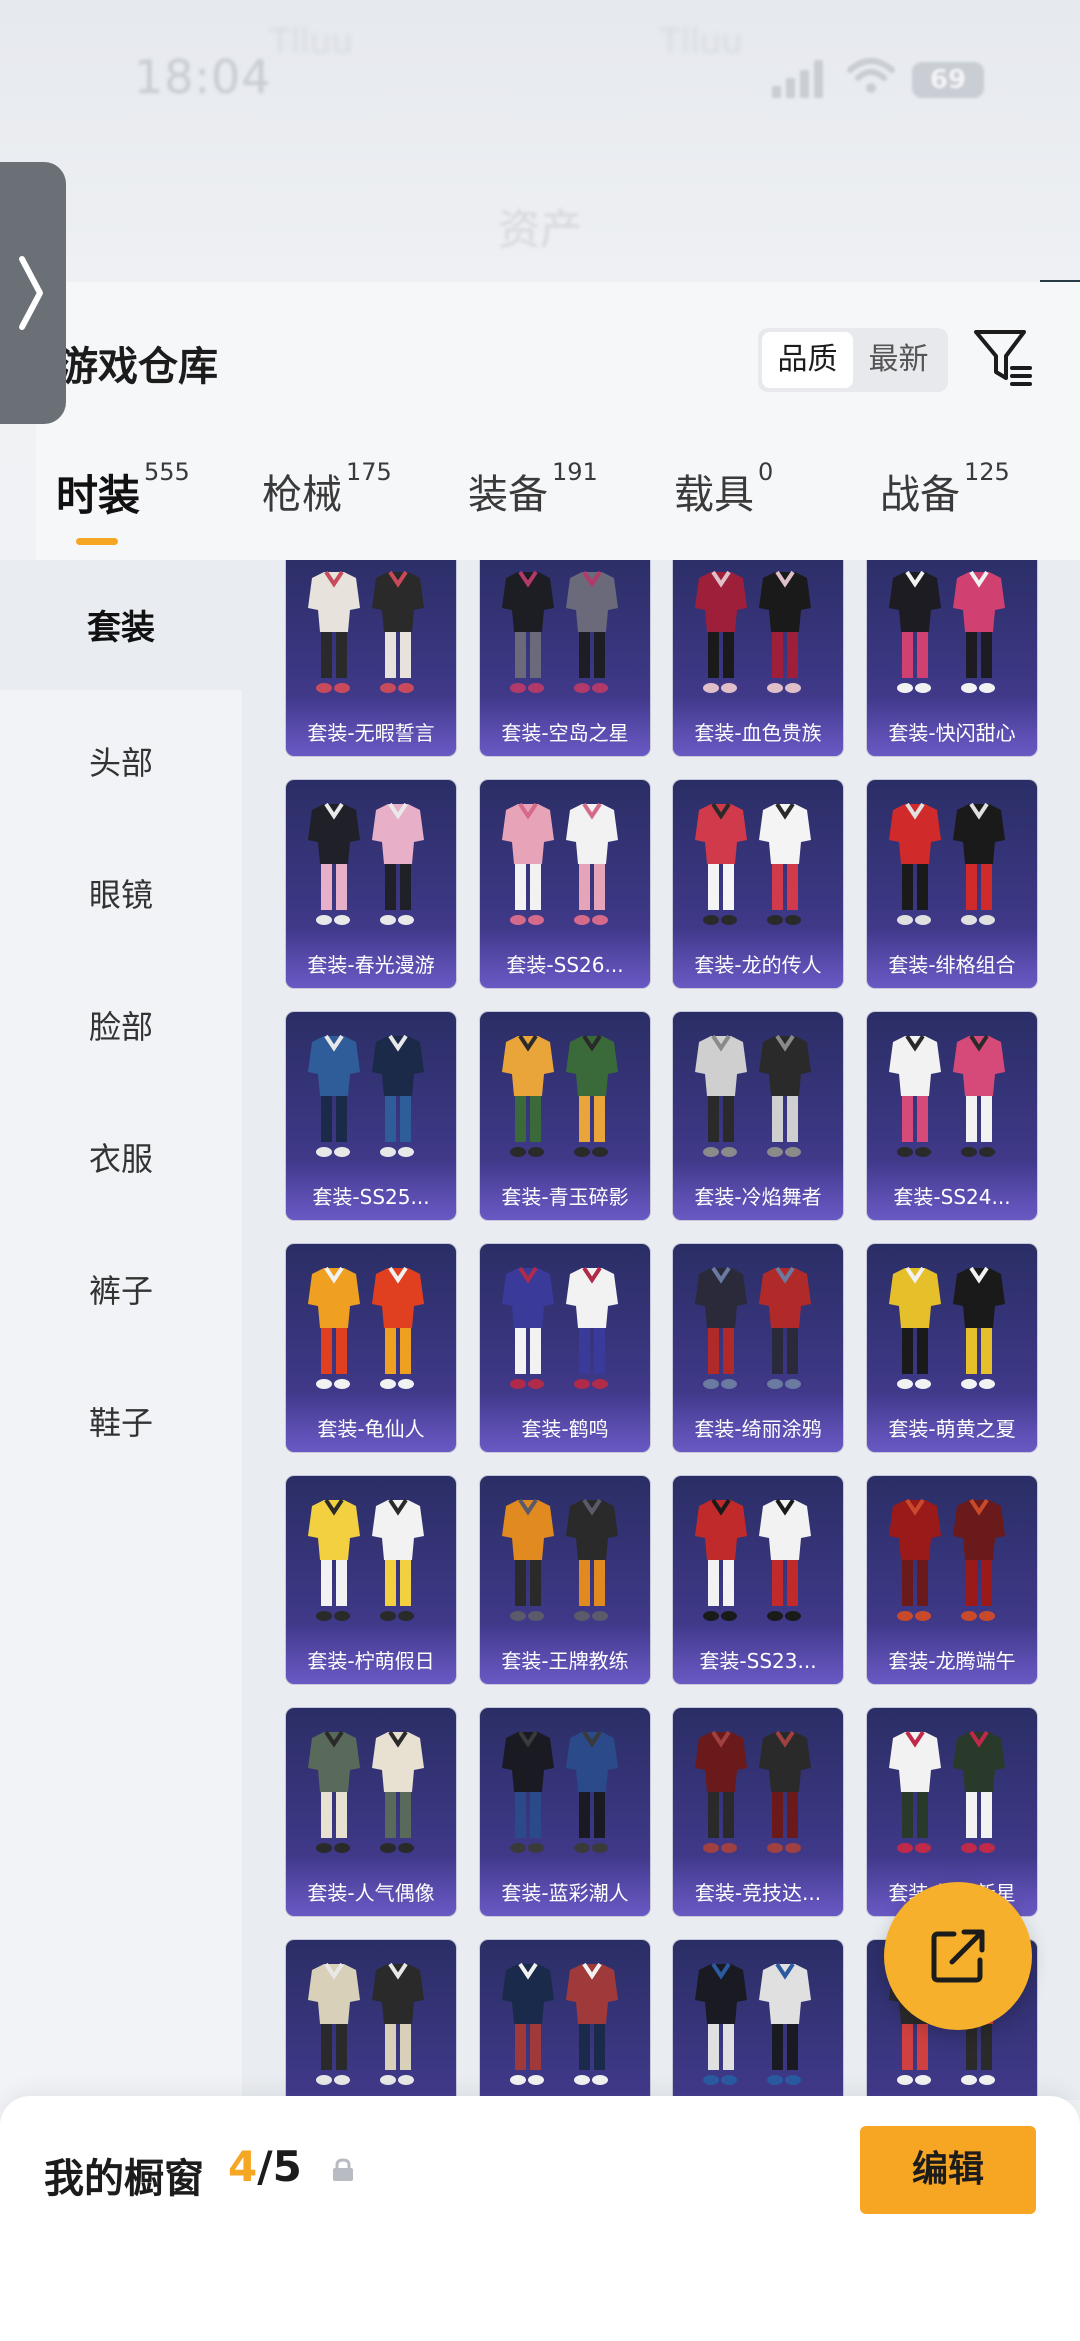 The width and height of the screenshot is (1080, 2341). I want to click on outfit-name: 套装-王牌教练, so click(565, 1661).